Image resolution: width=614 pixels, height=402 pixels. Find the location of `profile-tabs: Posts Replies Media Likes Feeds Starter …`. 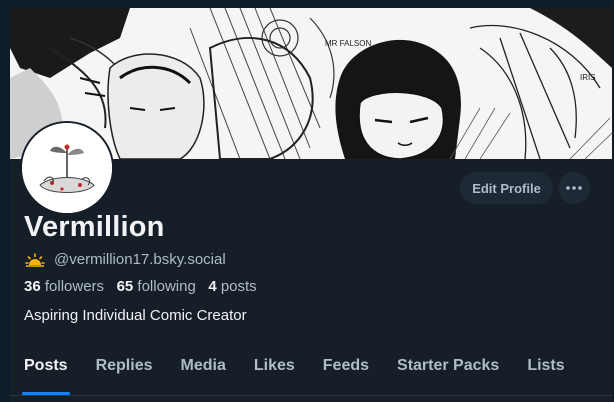

profile-tabs: Posts Replies Media Likes Feeds Starter … is located at coordinates (311, 373).